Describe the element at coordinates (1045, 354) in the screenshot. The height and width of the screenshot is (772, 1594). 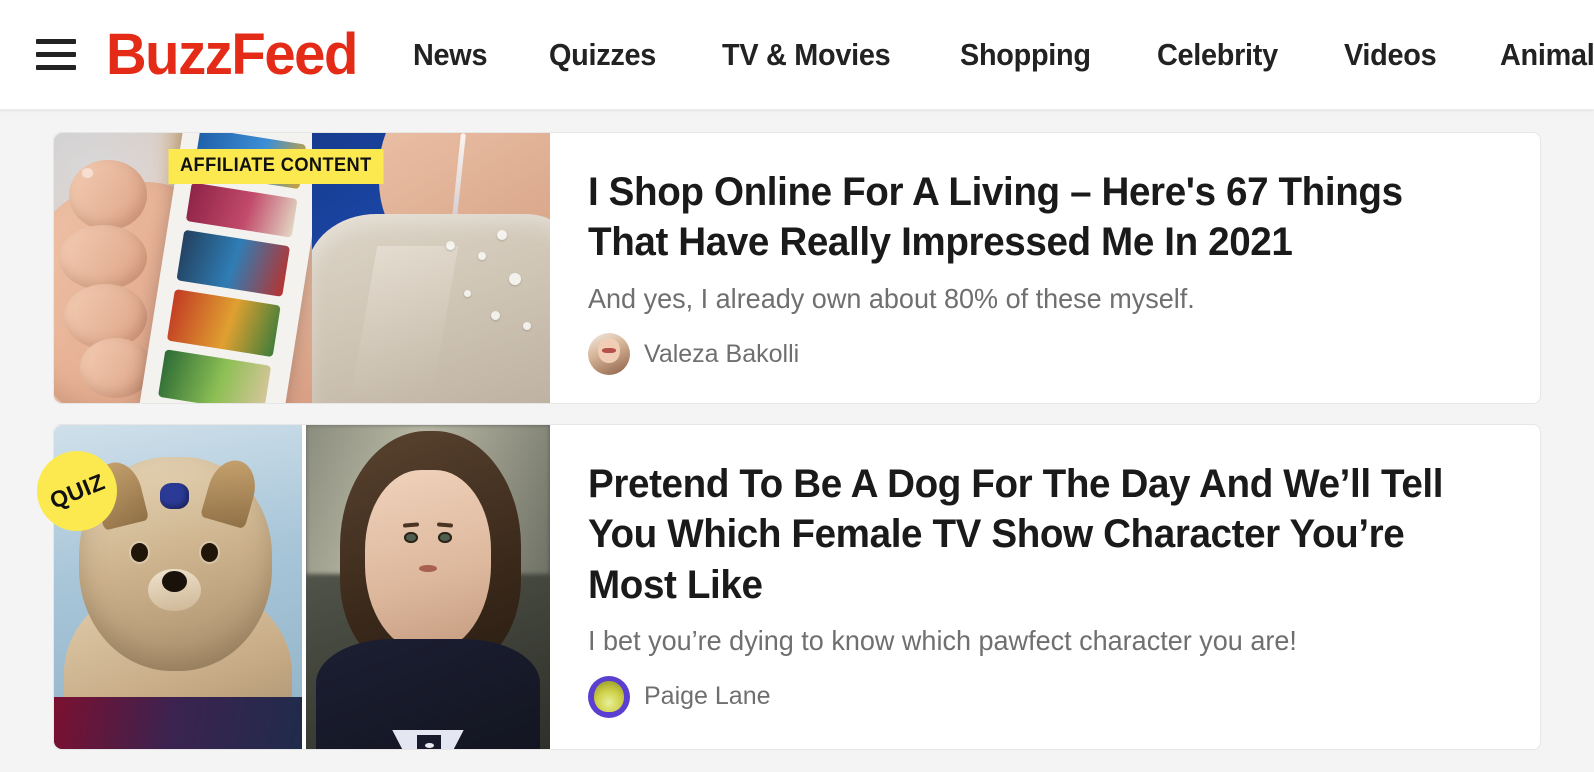
I see `story-byline: Valeza Bakolli` at that location.